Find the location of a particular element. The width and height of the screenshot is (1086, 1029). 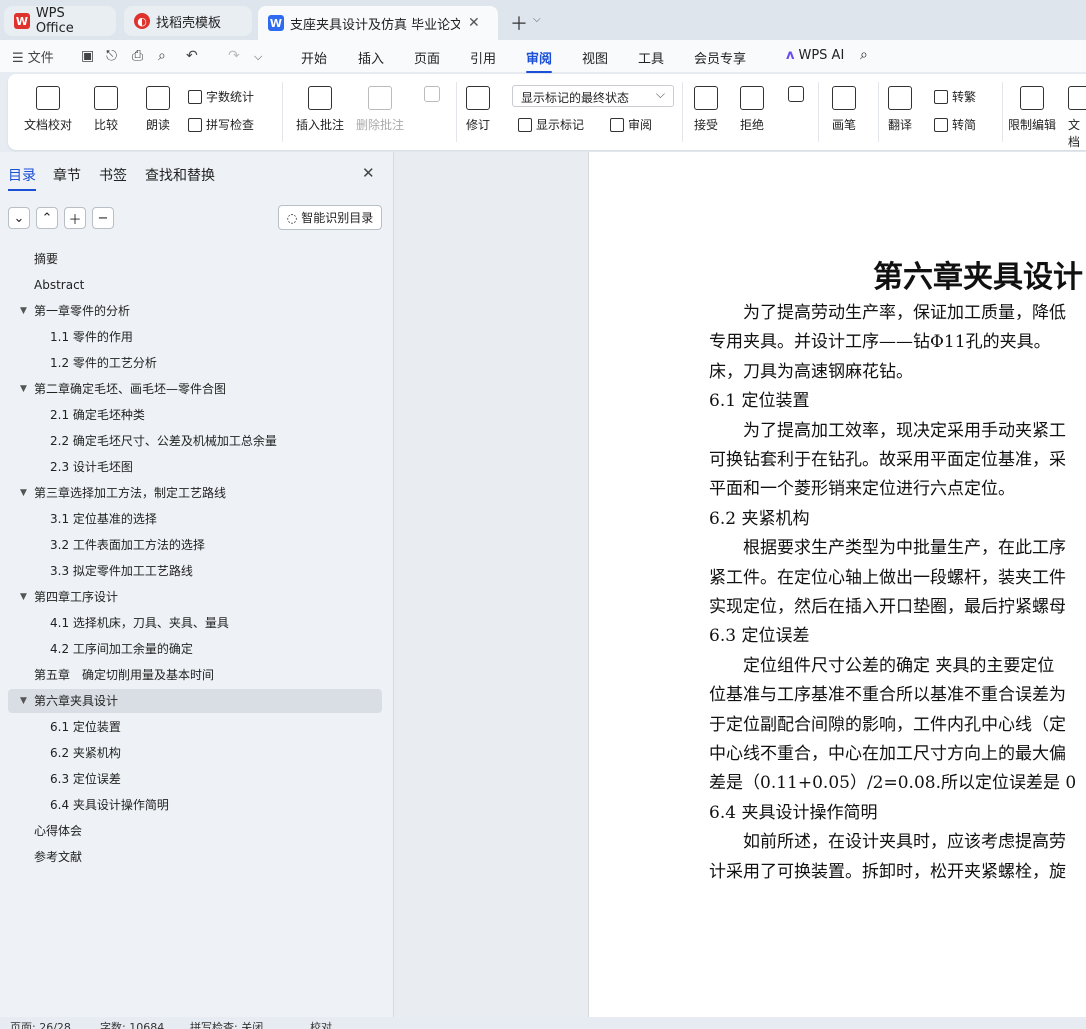

comment-delete-icon is located at coordinates (380, 98).